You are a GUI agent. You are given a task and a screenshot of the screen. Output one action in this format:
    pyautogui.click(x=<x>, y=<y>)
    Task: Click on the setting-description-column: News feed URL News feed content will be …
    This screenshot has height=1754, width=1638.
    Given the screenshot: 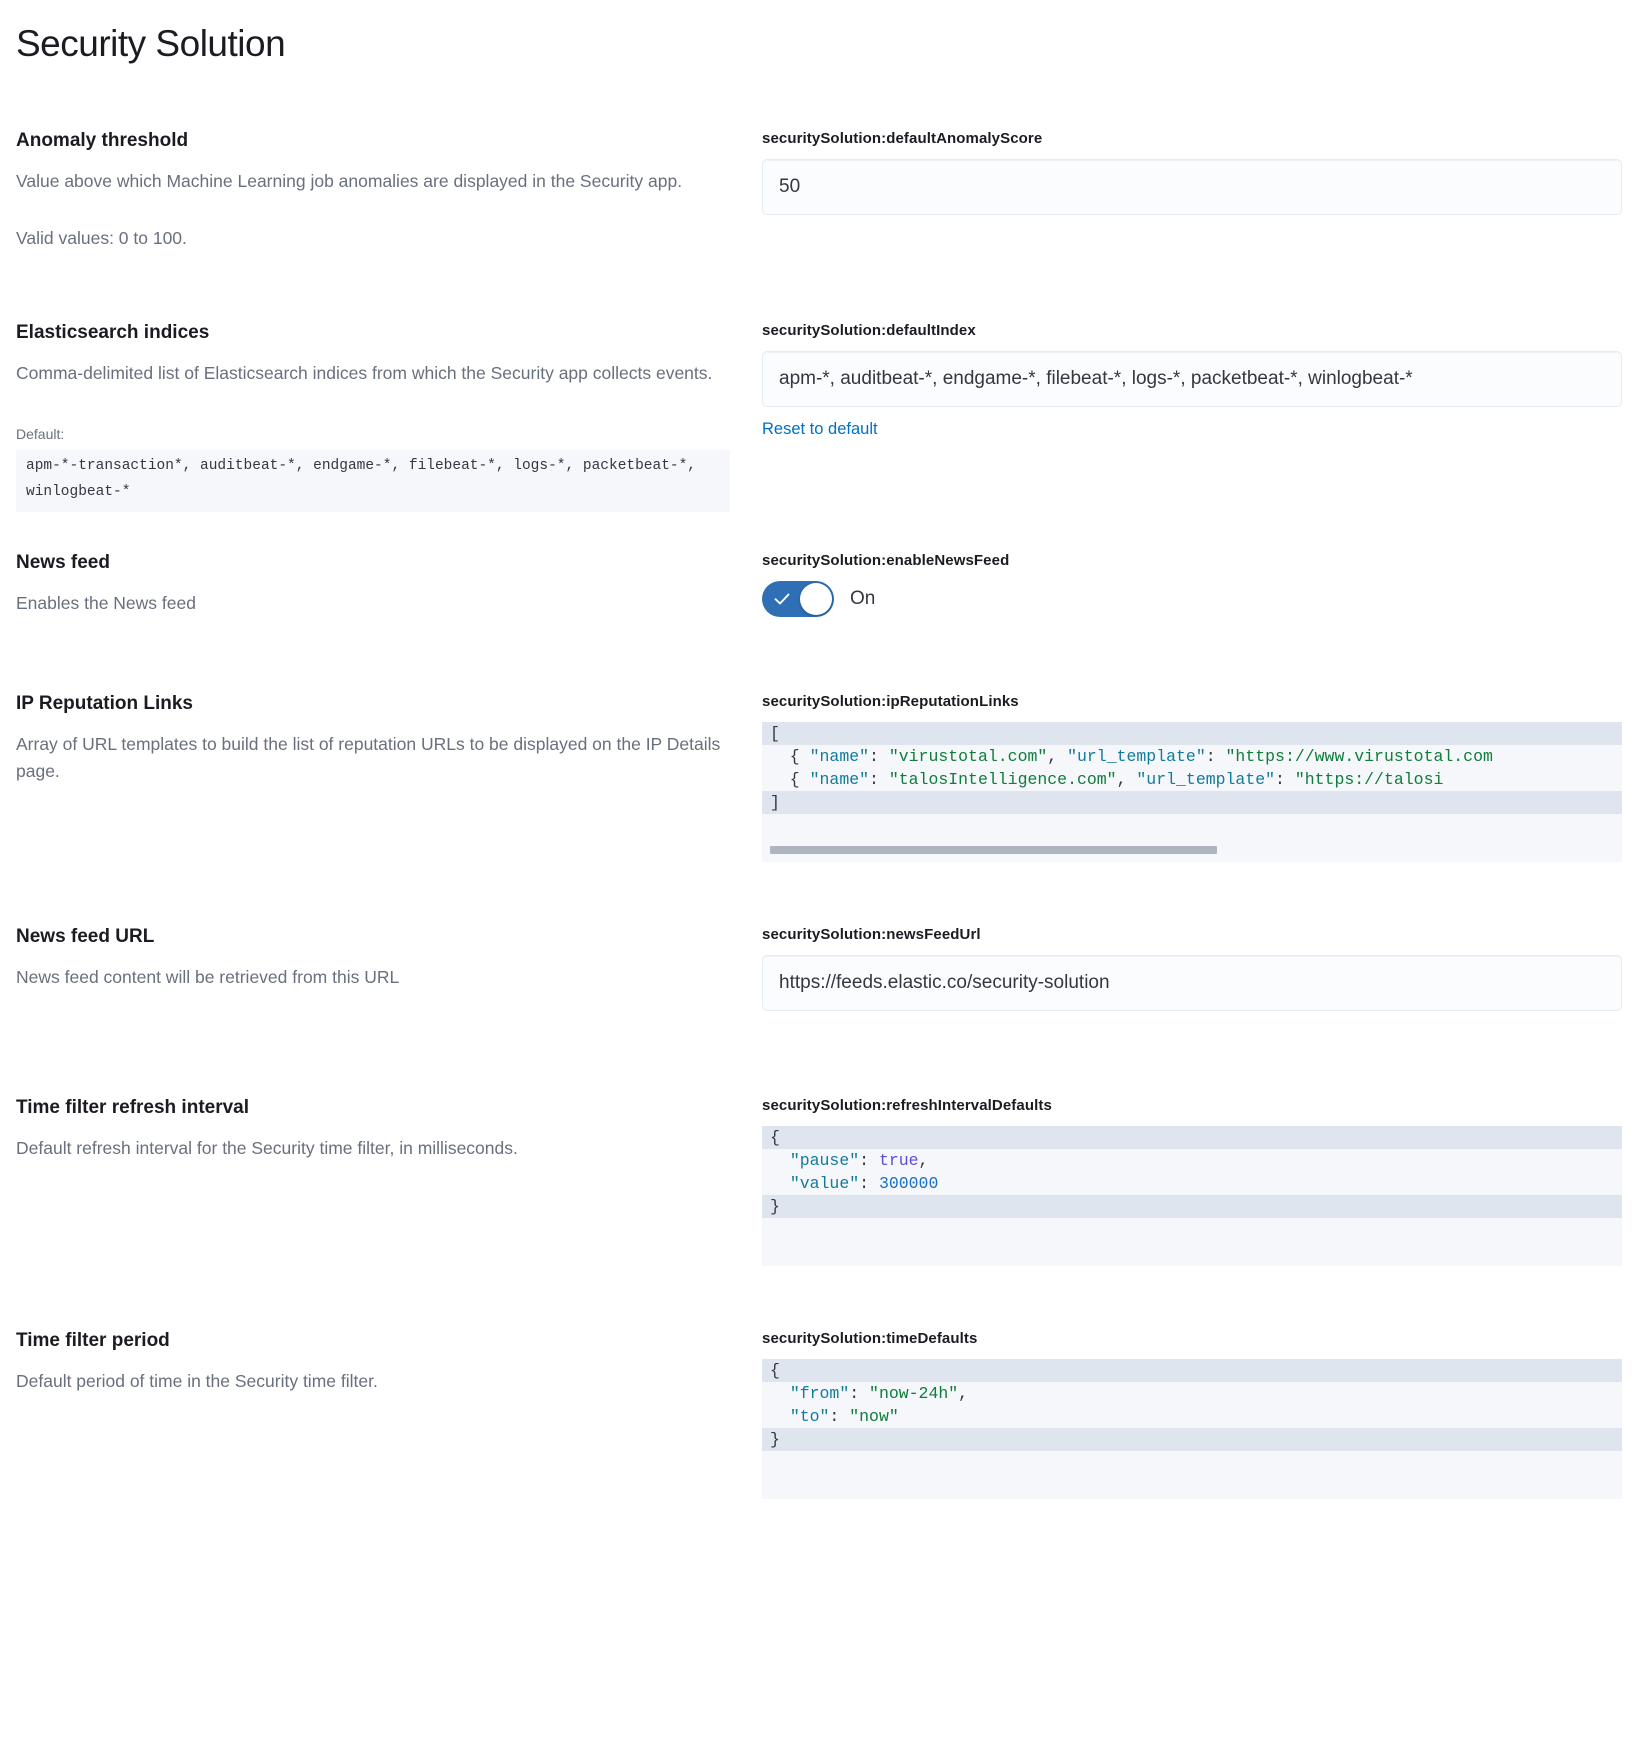 What is the action you would take?
    pyautogui.click(x=389, y=957)
    